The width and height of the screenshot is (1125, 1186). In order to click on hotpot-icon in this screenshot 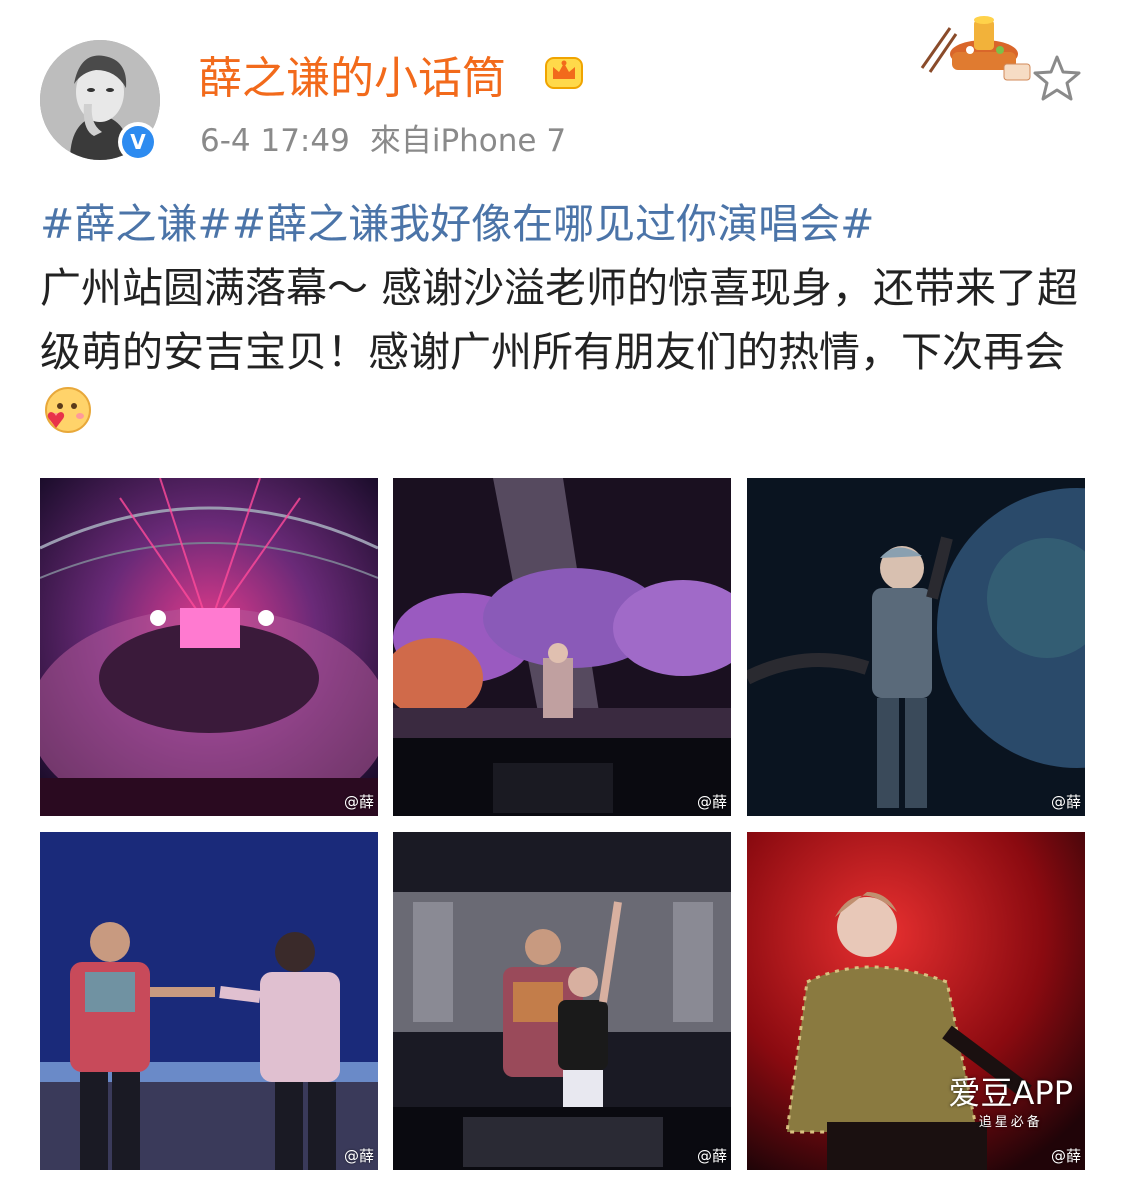, I will do `click(975, 48)`.